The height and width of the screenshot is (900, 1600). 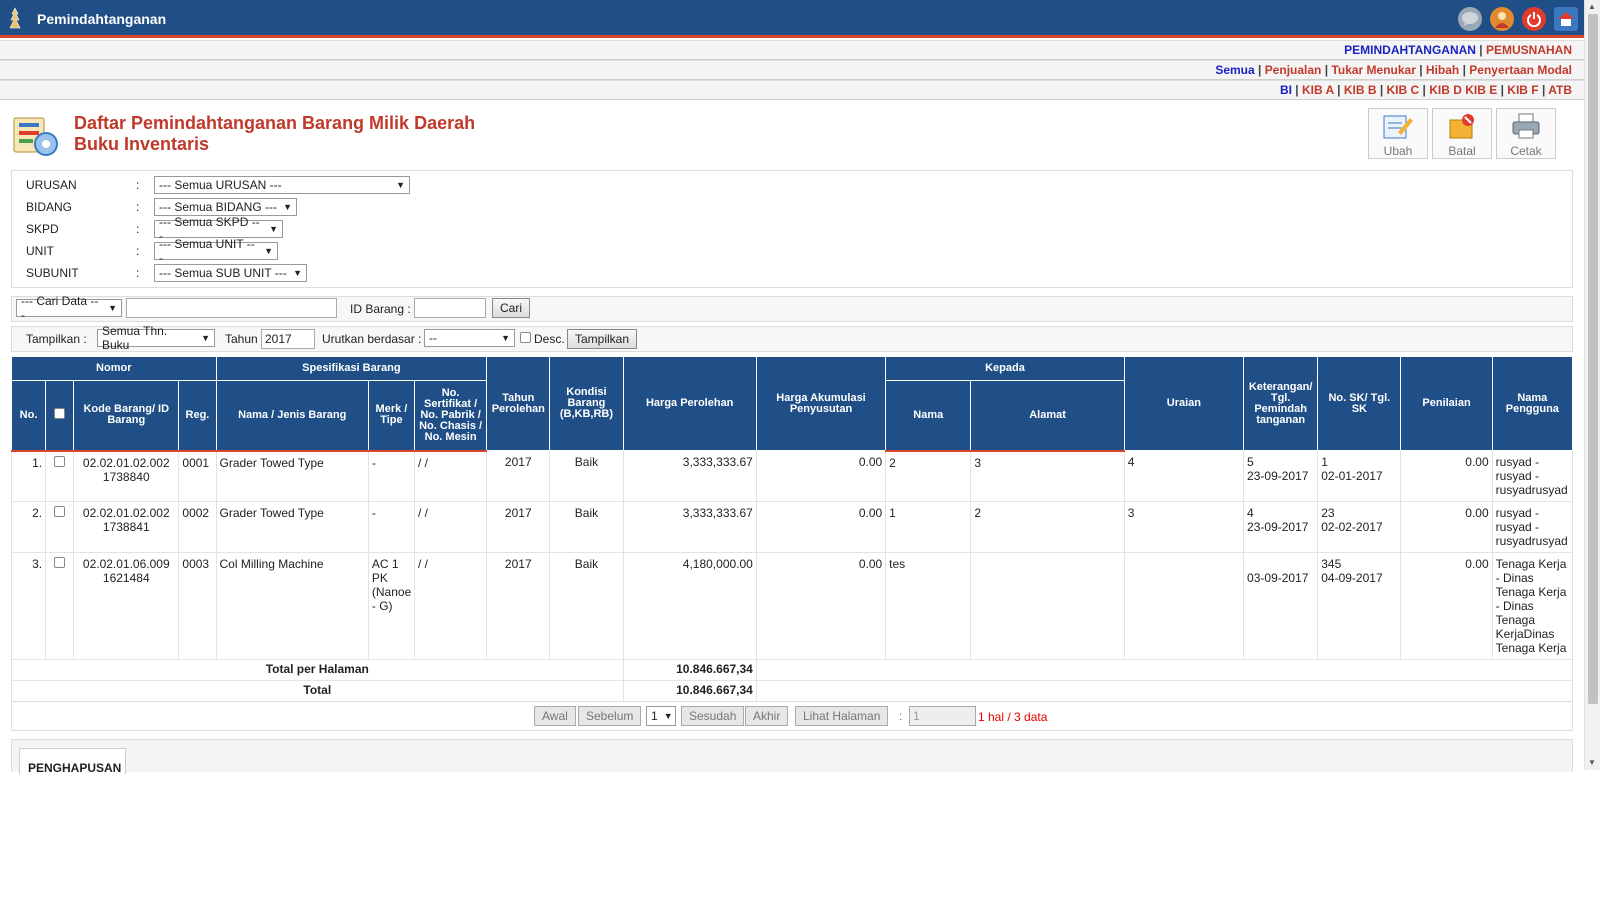 What do you see at coordinates (1184, 476) in the screenshot?
I see `cell-uraian: 4` at bounding box center [1184, 476].